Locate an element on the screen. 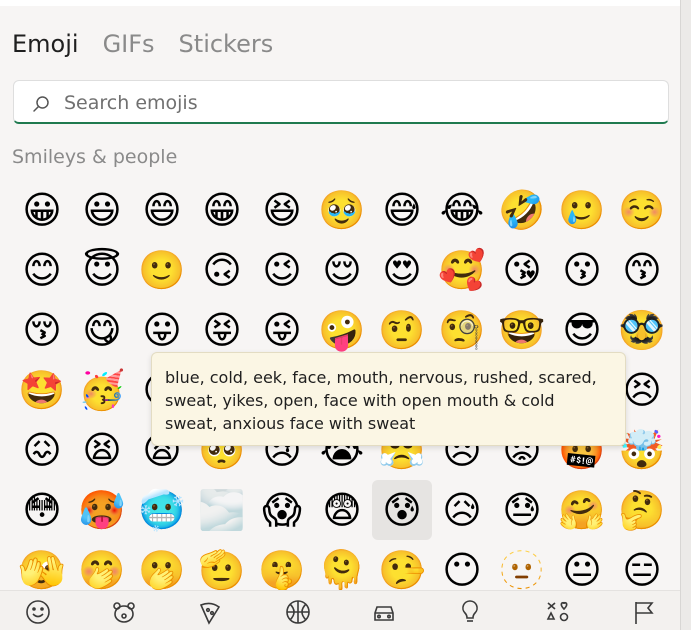 This screenshot has width=691, height=630. emoji-cell: 😄 is located at coordinates (162, 210).